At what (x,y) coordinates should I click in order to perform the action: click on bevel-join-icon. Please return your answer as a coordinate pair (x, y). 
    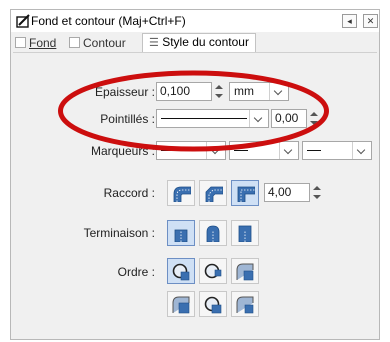
    Looking at the image, I should click on (214, 194).